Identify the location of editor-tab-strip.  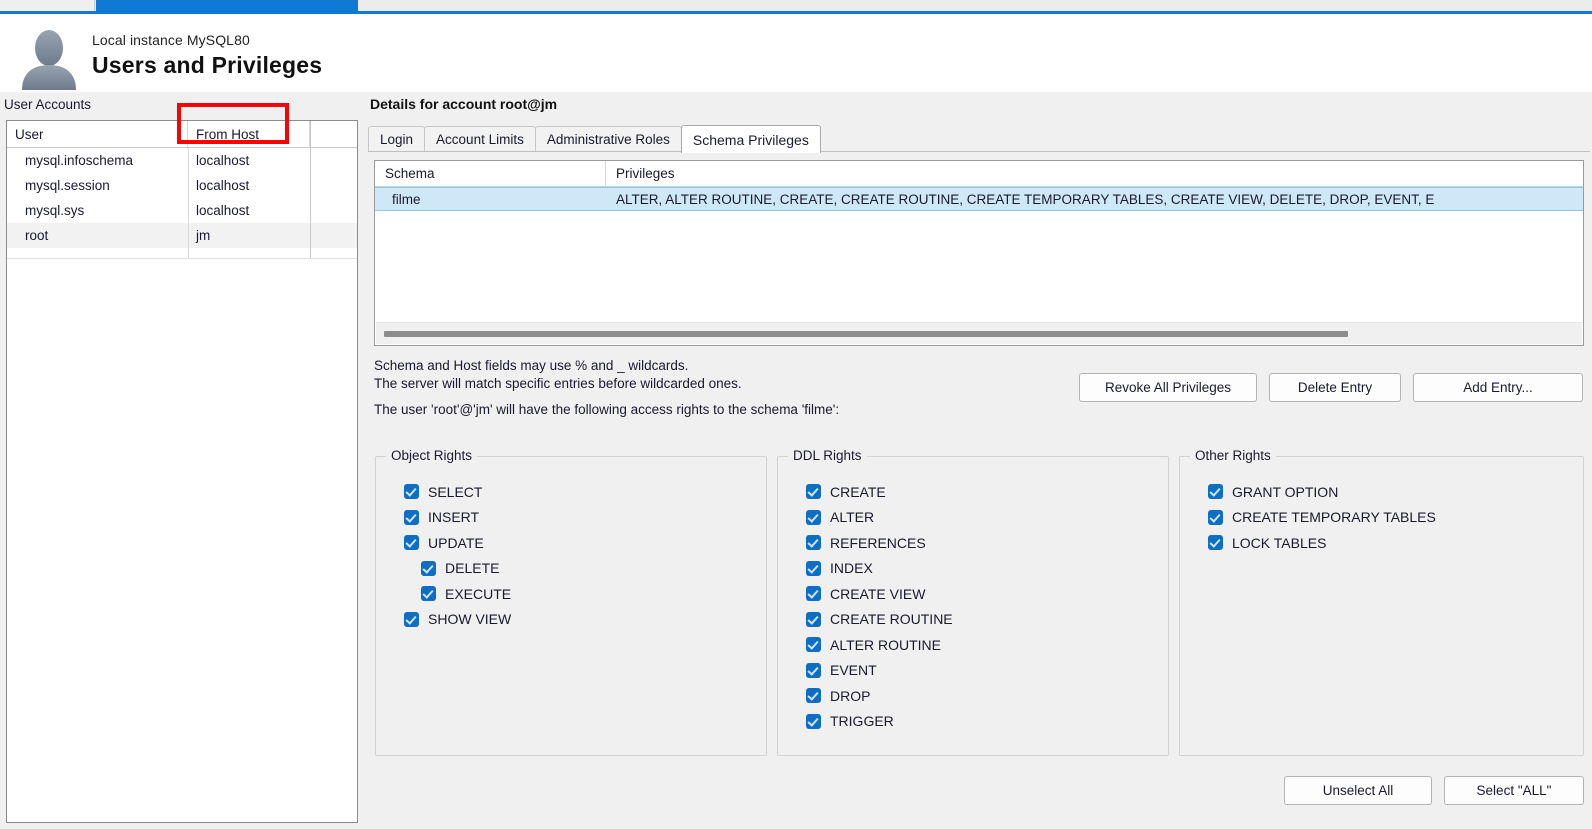
(796, 7).